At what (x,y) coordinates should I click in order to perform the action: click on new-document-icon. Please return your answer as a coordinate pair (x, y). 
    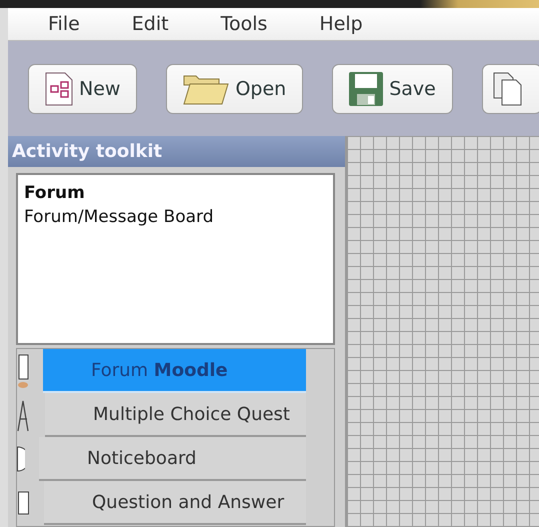
    Looking at the image, I should click on (59, 89).